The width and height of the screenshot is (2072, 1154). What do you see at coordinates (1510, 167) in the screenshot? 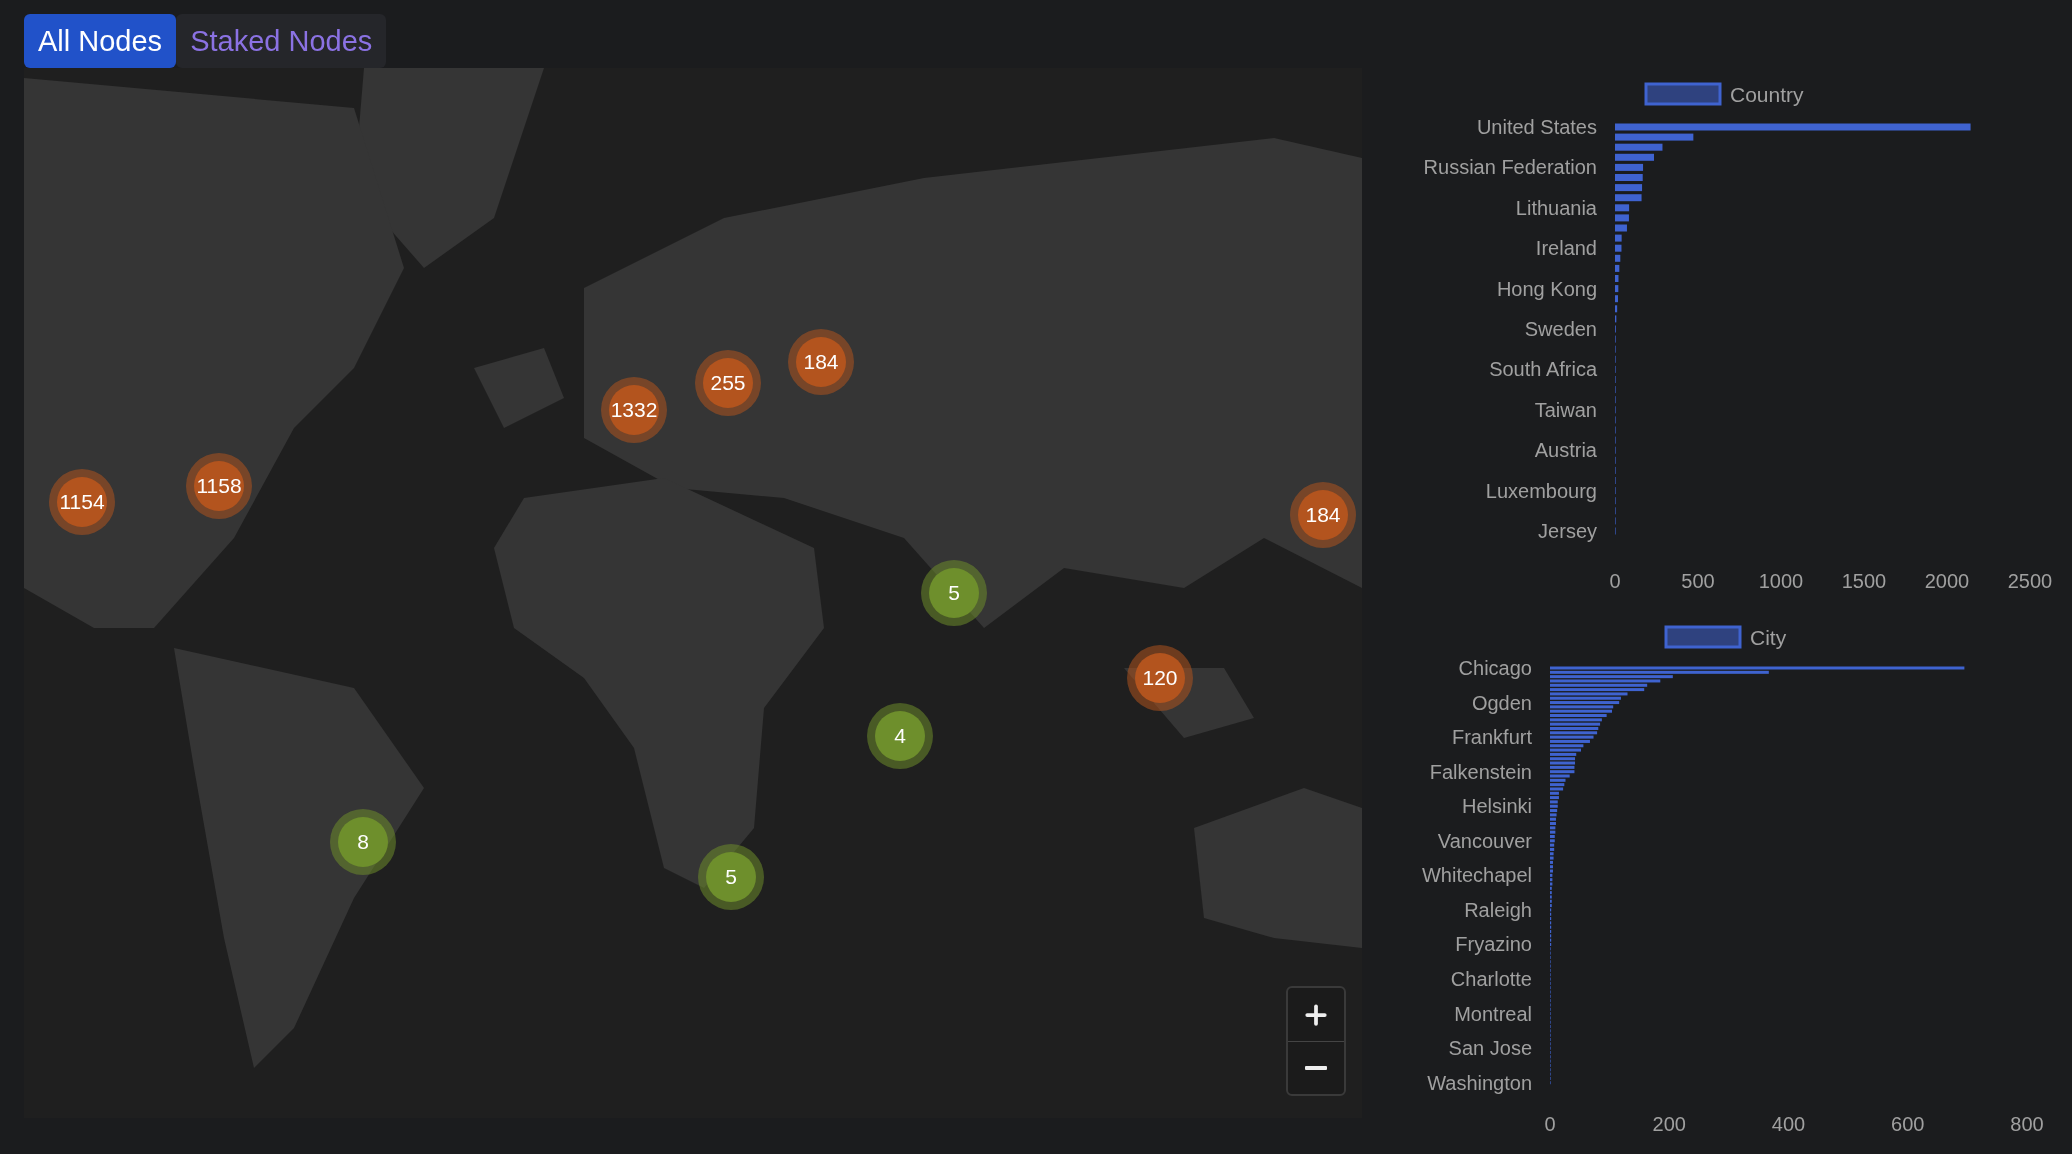
I see `axis-label: Russian Federation` at bounding box center [1510, 167].